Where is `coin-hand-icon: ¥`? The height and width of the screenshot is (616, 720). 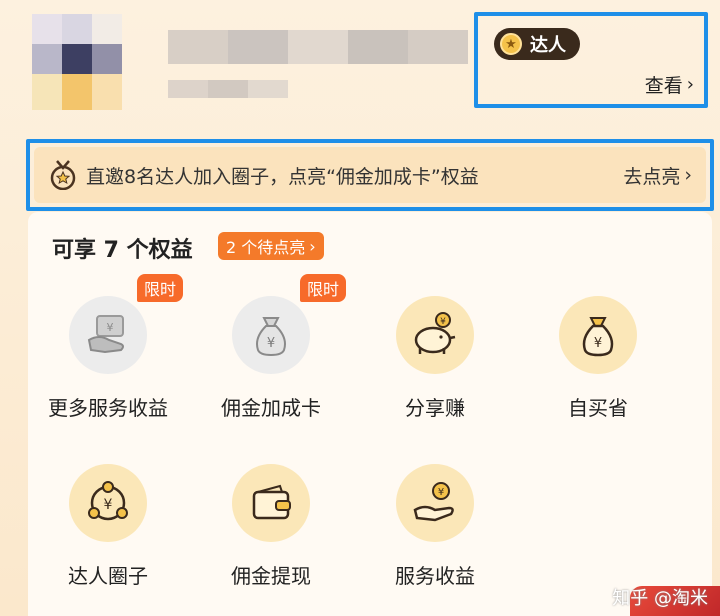 coin-hand-icon: ¥ is located at coordinates (433, 502).